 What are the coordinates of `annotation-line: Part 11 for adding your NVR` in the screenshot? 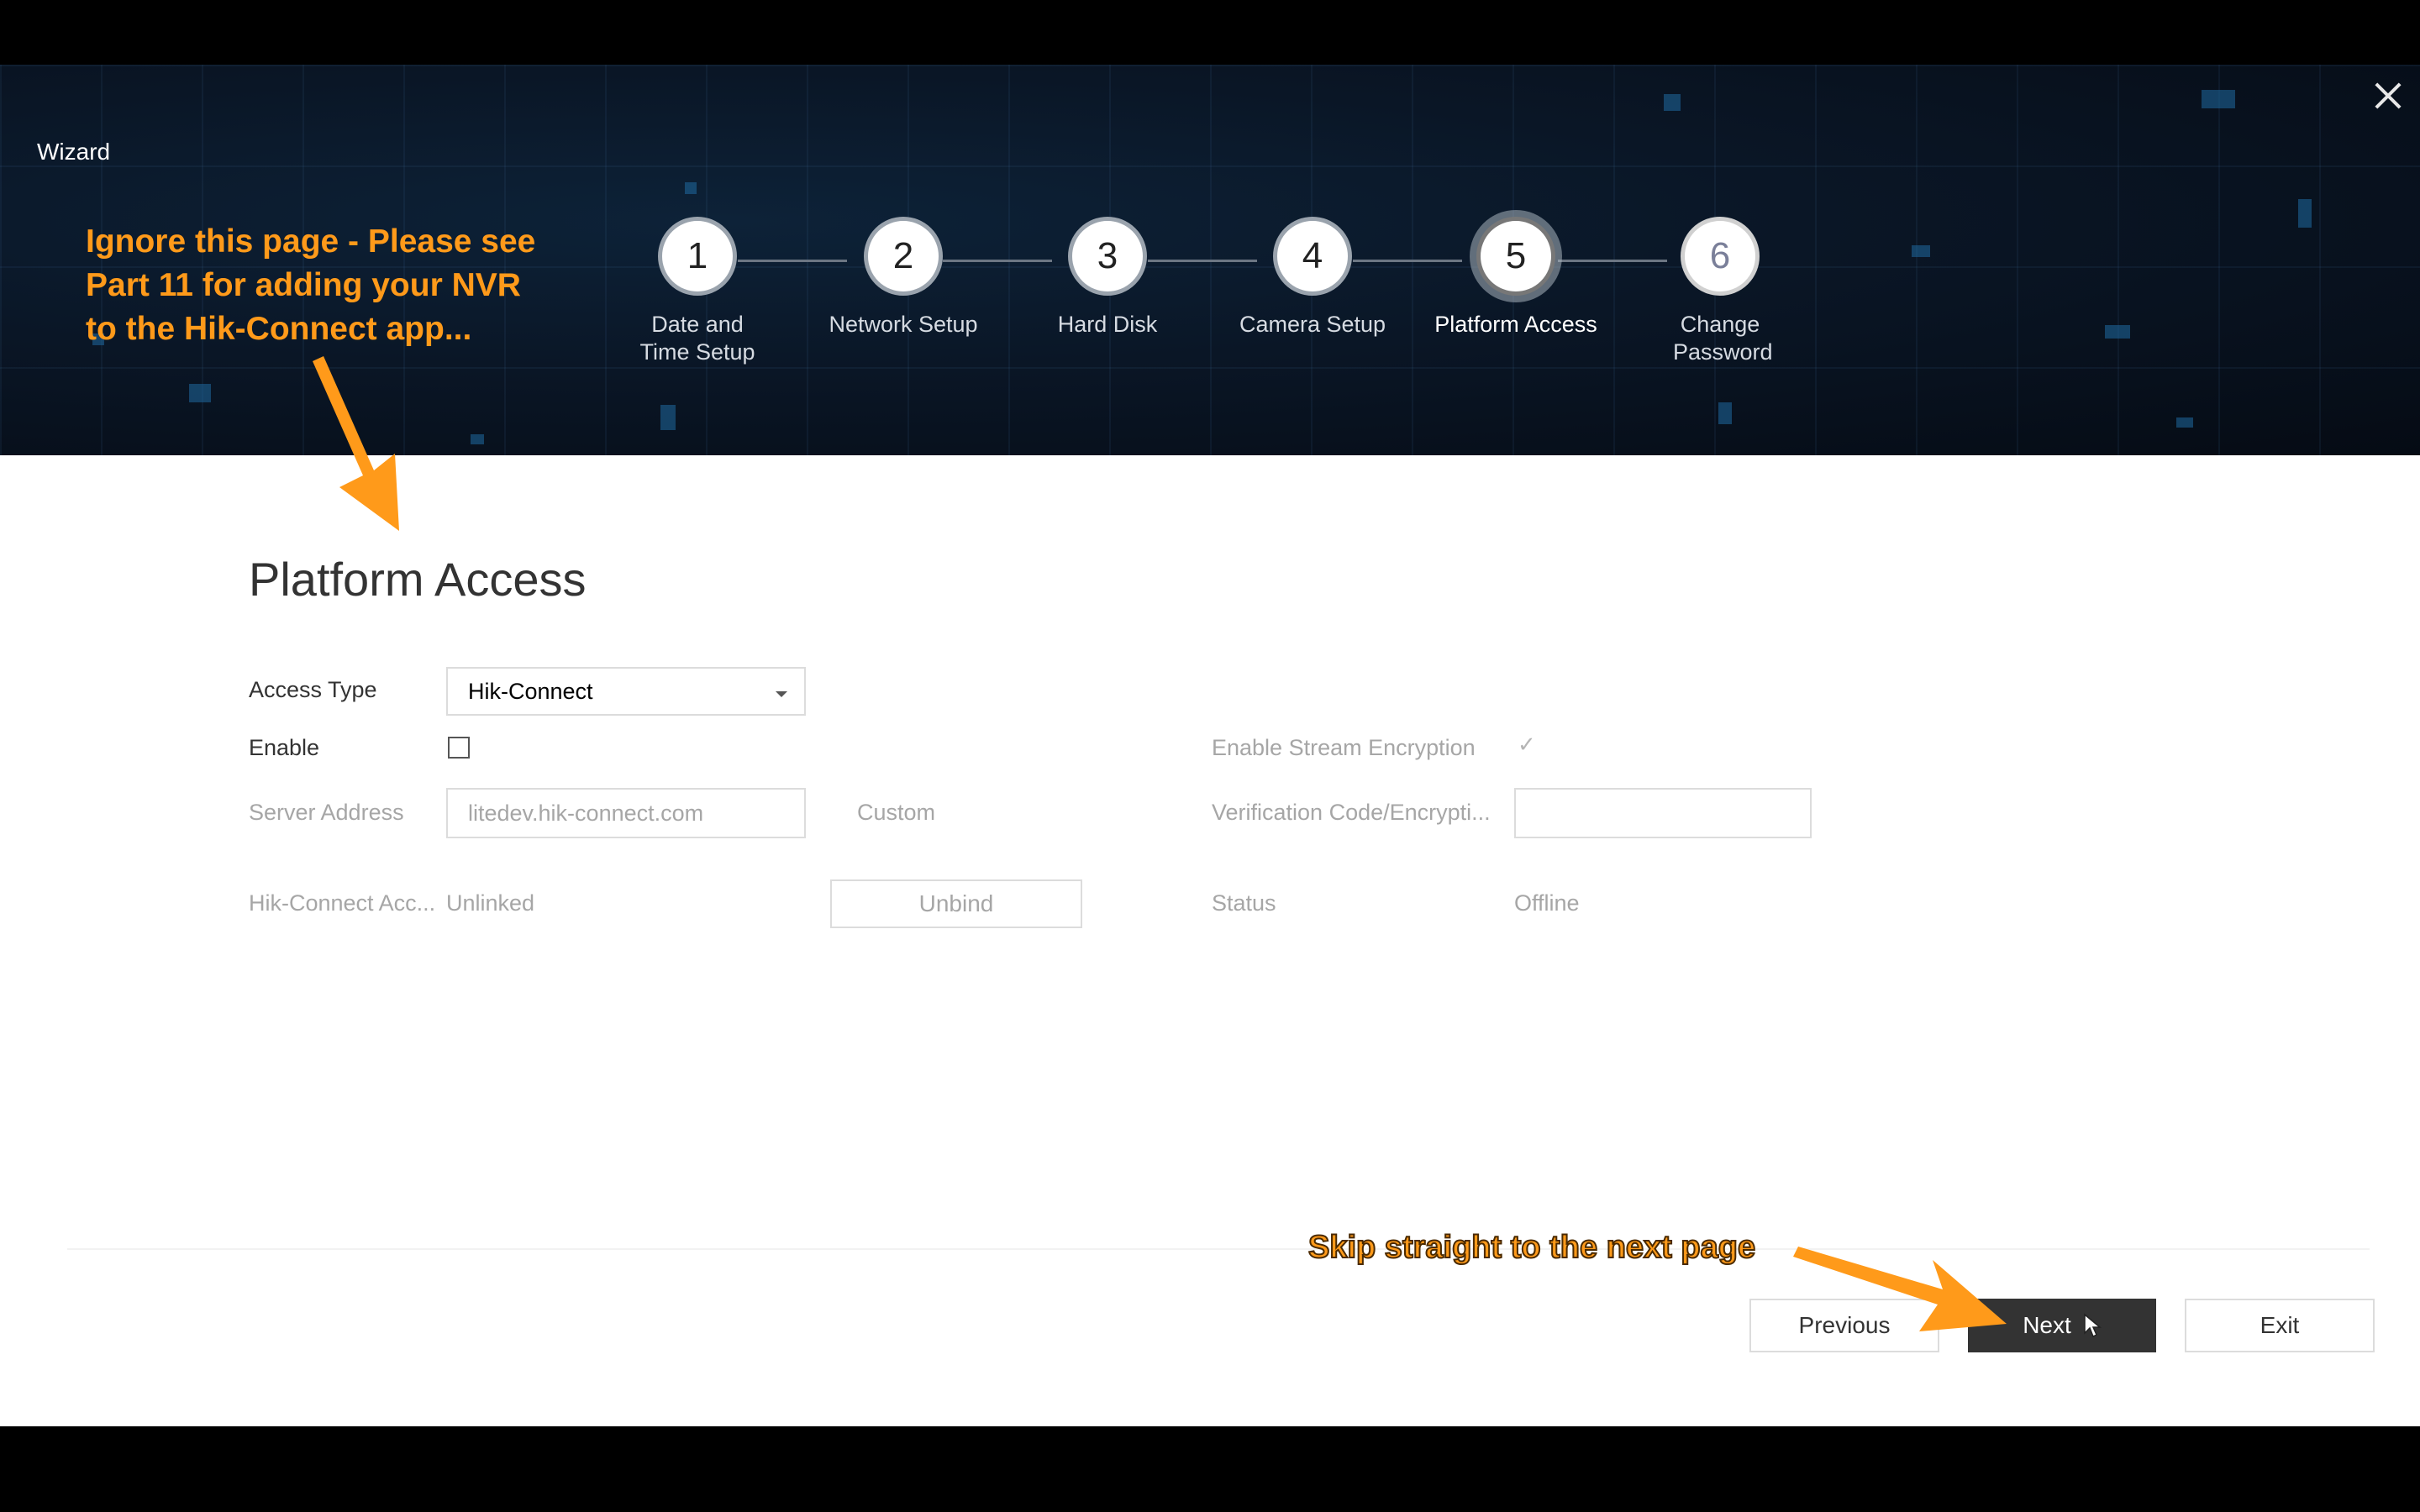 It's located at (303, 285).